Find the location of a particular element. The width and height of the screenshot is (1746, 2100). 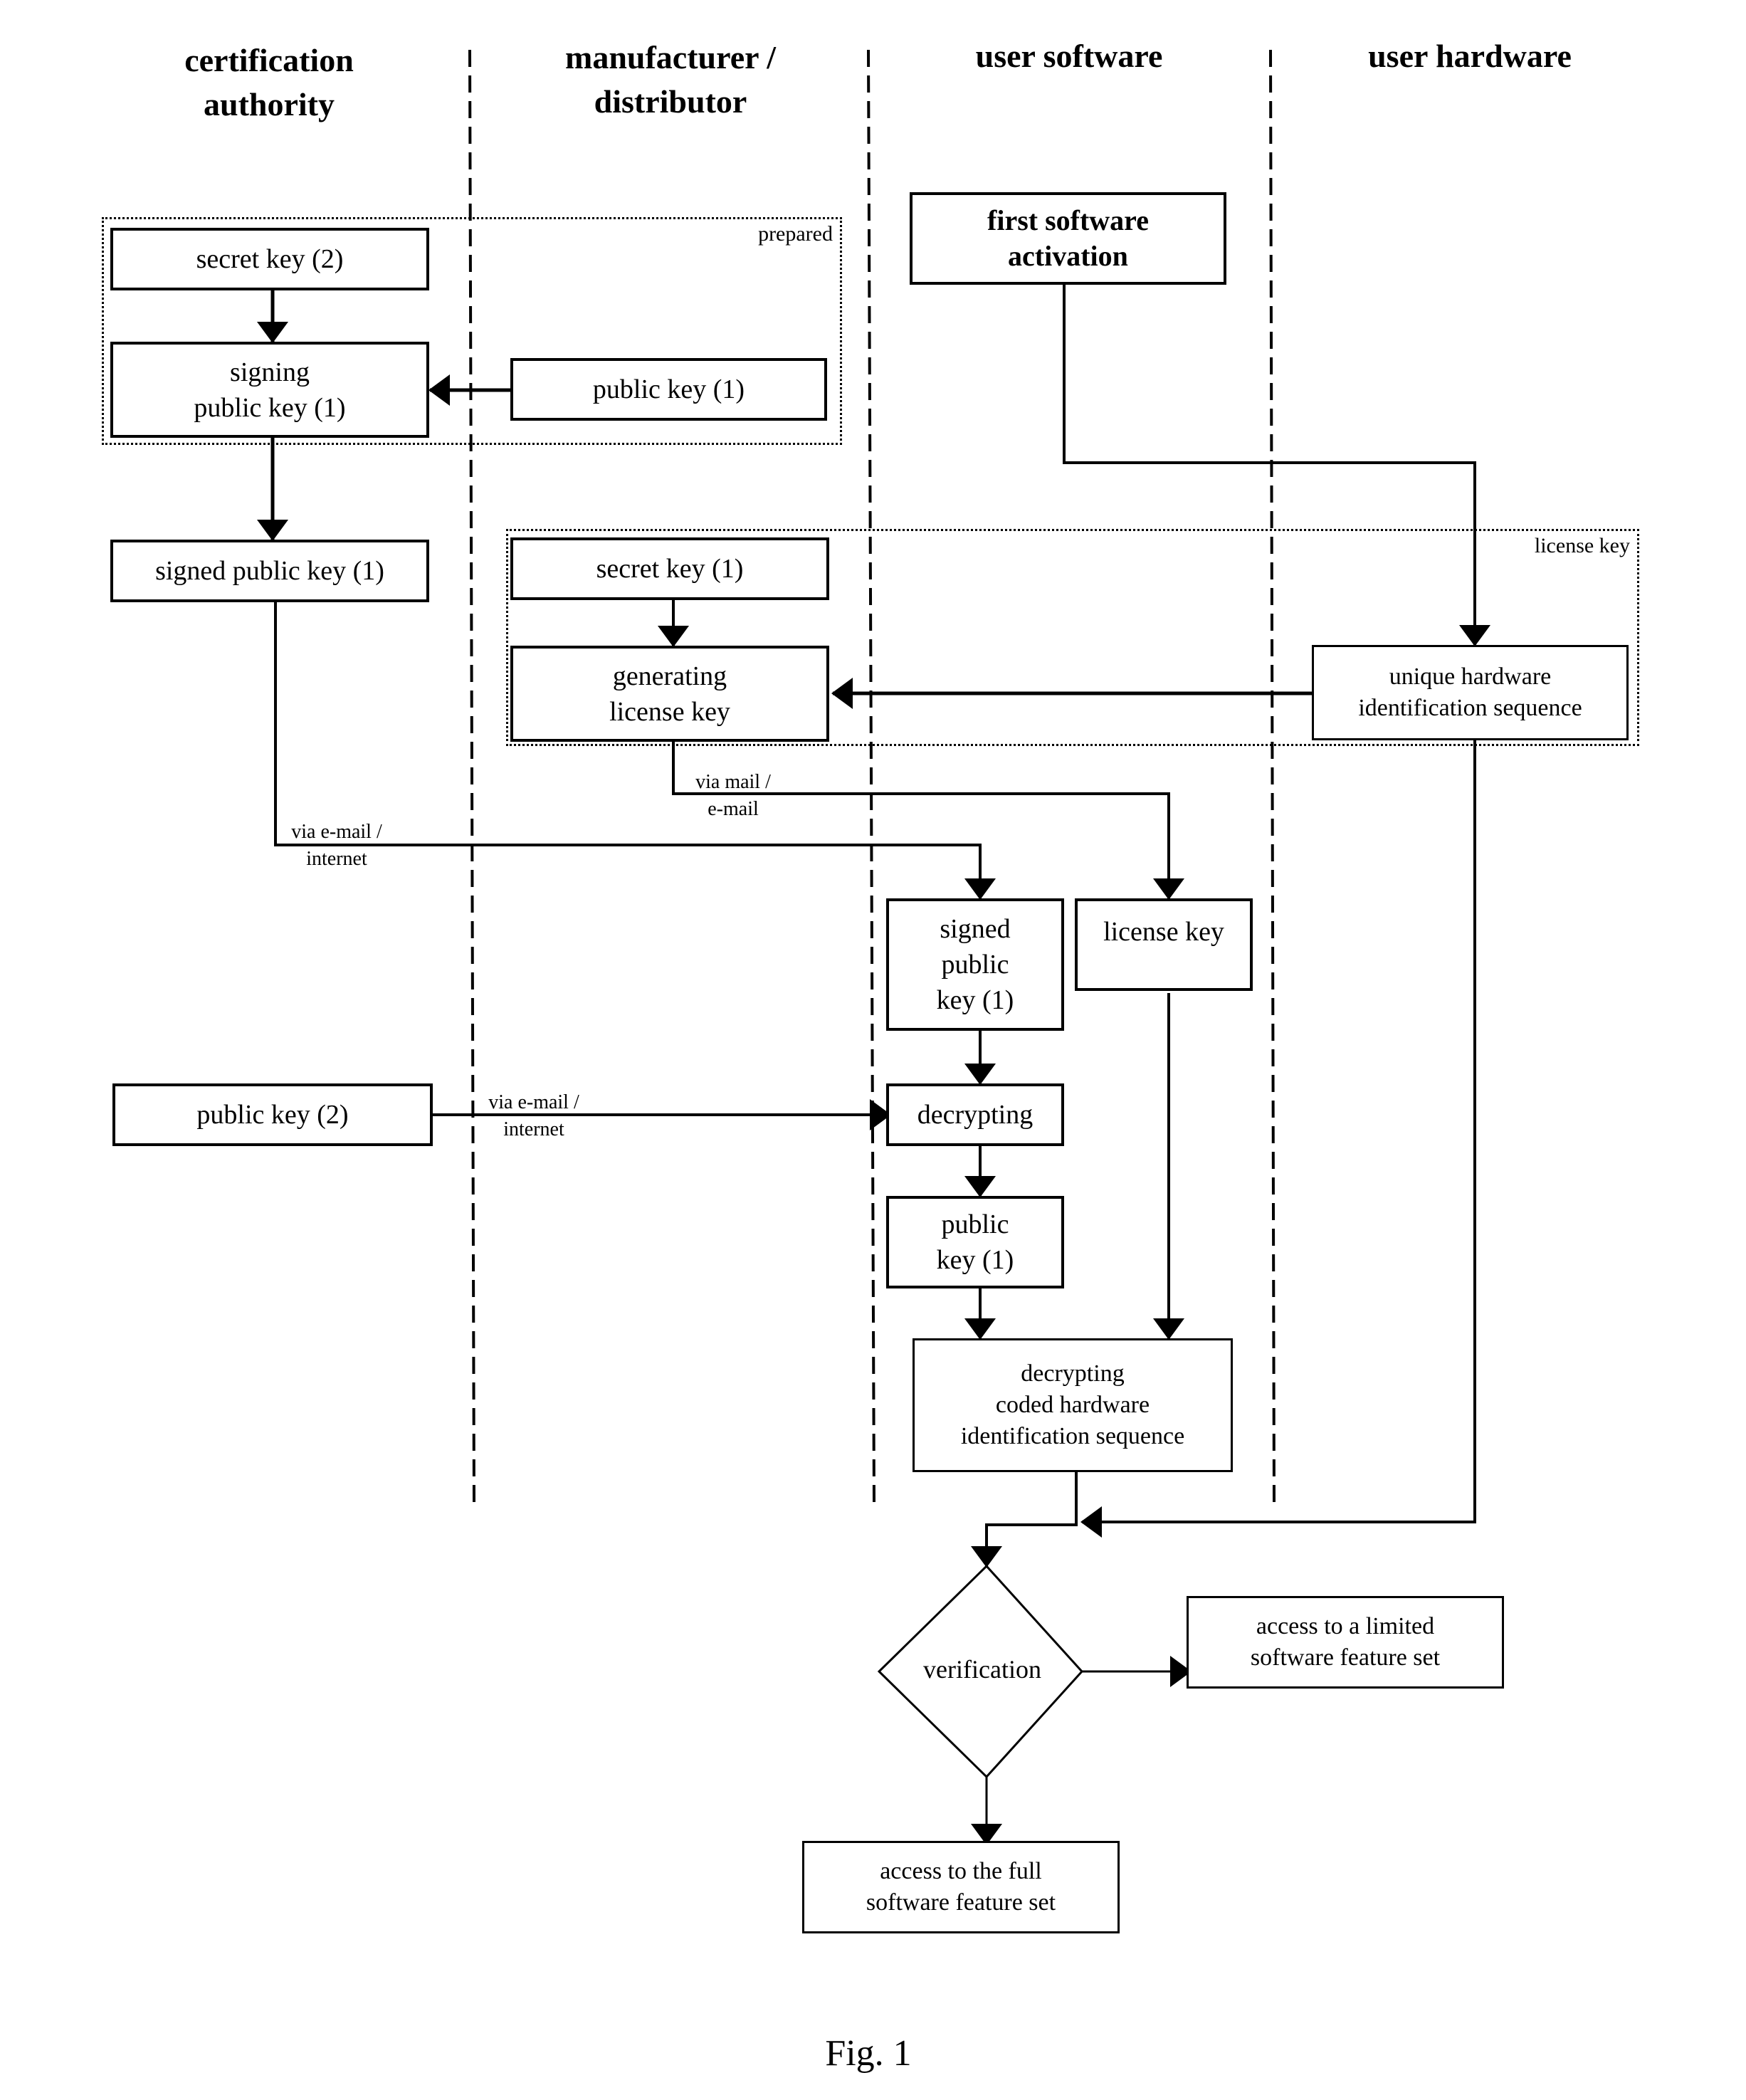

node-signing-public-key-1: signing public key (1) is located at coordinates (269, 390).